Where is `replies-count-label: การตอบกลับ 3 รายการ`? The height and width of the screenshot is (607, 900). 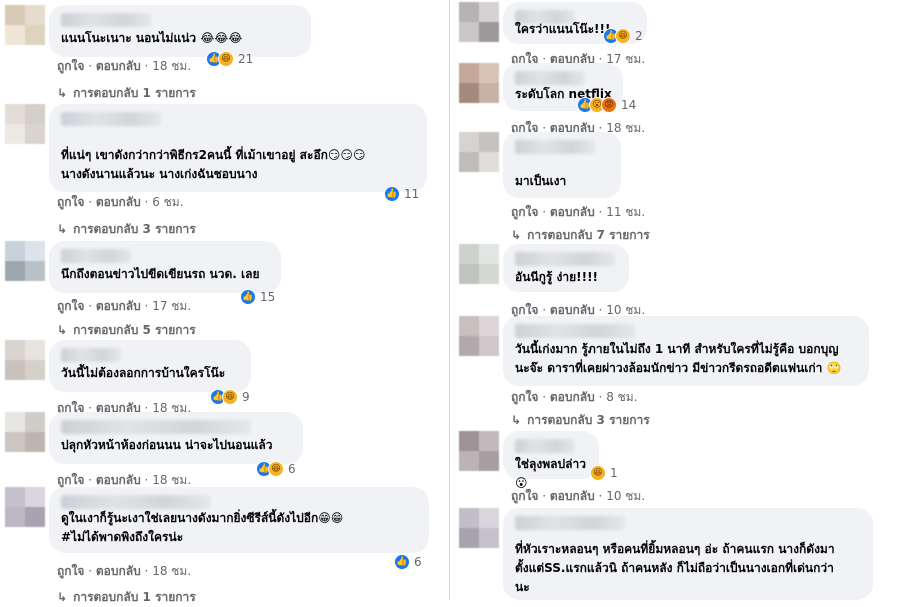 replies-count-label: การตอบกลับ 3 รายการ is located at coordinates (134, 229).